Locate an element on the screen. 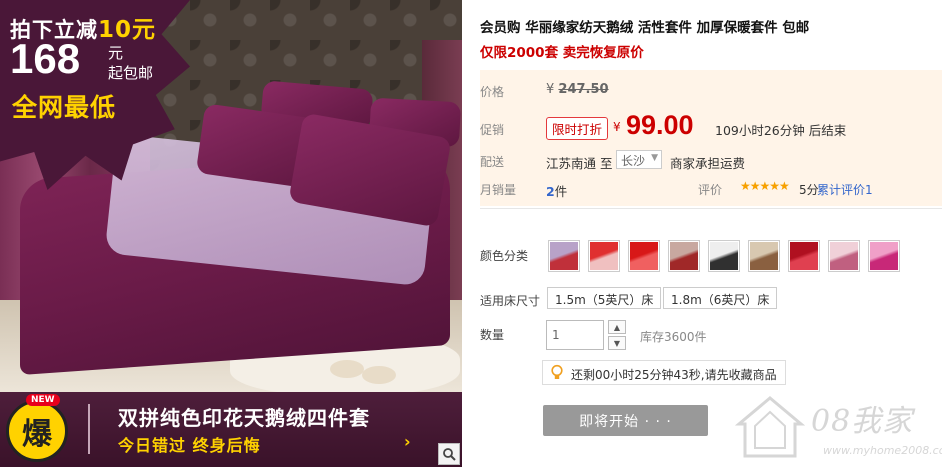 This screenshot has width=942, height=471. destination-select: 长沙 ▼ is located at coordinates (639, 159).